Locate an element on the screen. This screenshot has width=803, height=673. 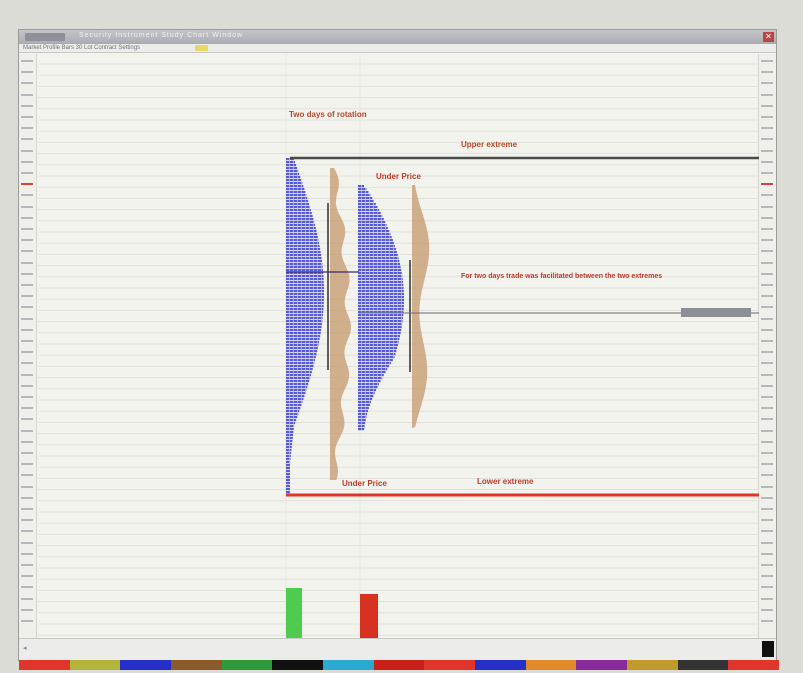
horizontal-scrollbar: ◂ is located at coordinates (397, 649).